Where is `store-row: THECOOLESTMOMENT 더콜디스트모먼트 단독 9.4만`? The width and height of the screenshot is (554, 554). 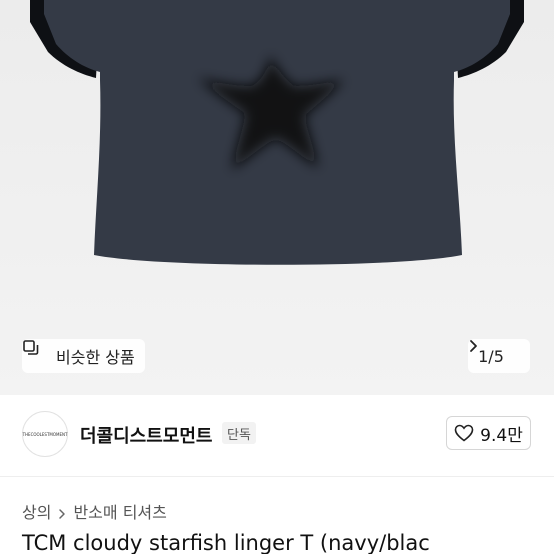
store-row: THECOOLESTMOMENT 더콜디스트모먼트 단독 9.4만 is located at coordinates (277, 436).